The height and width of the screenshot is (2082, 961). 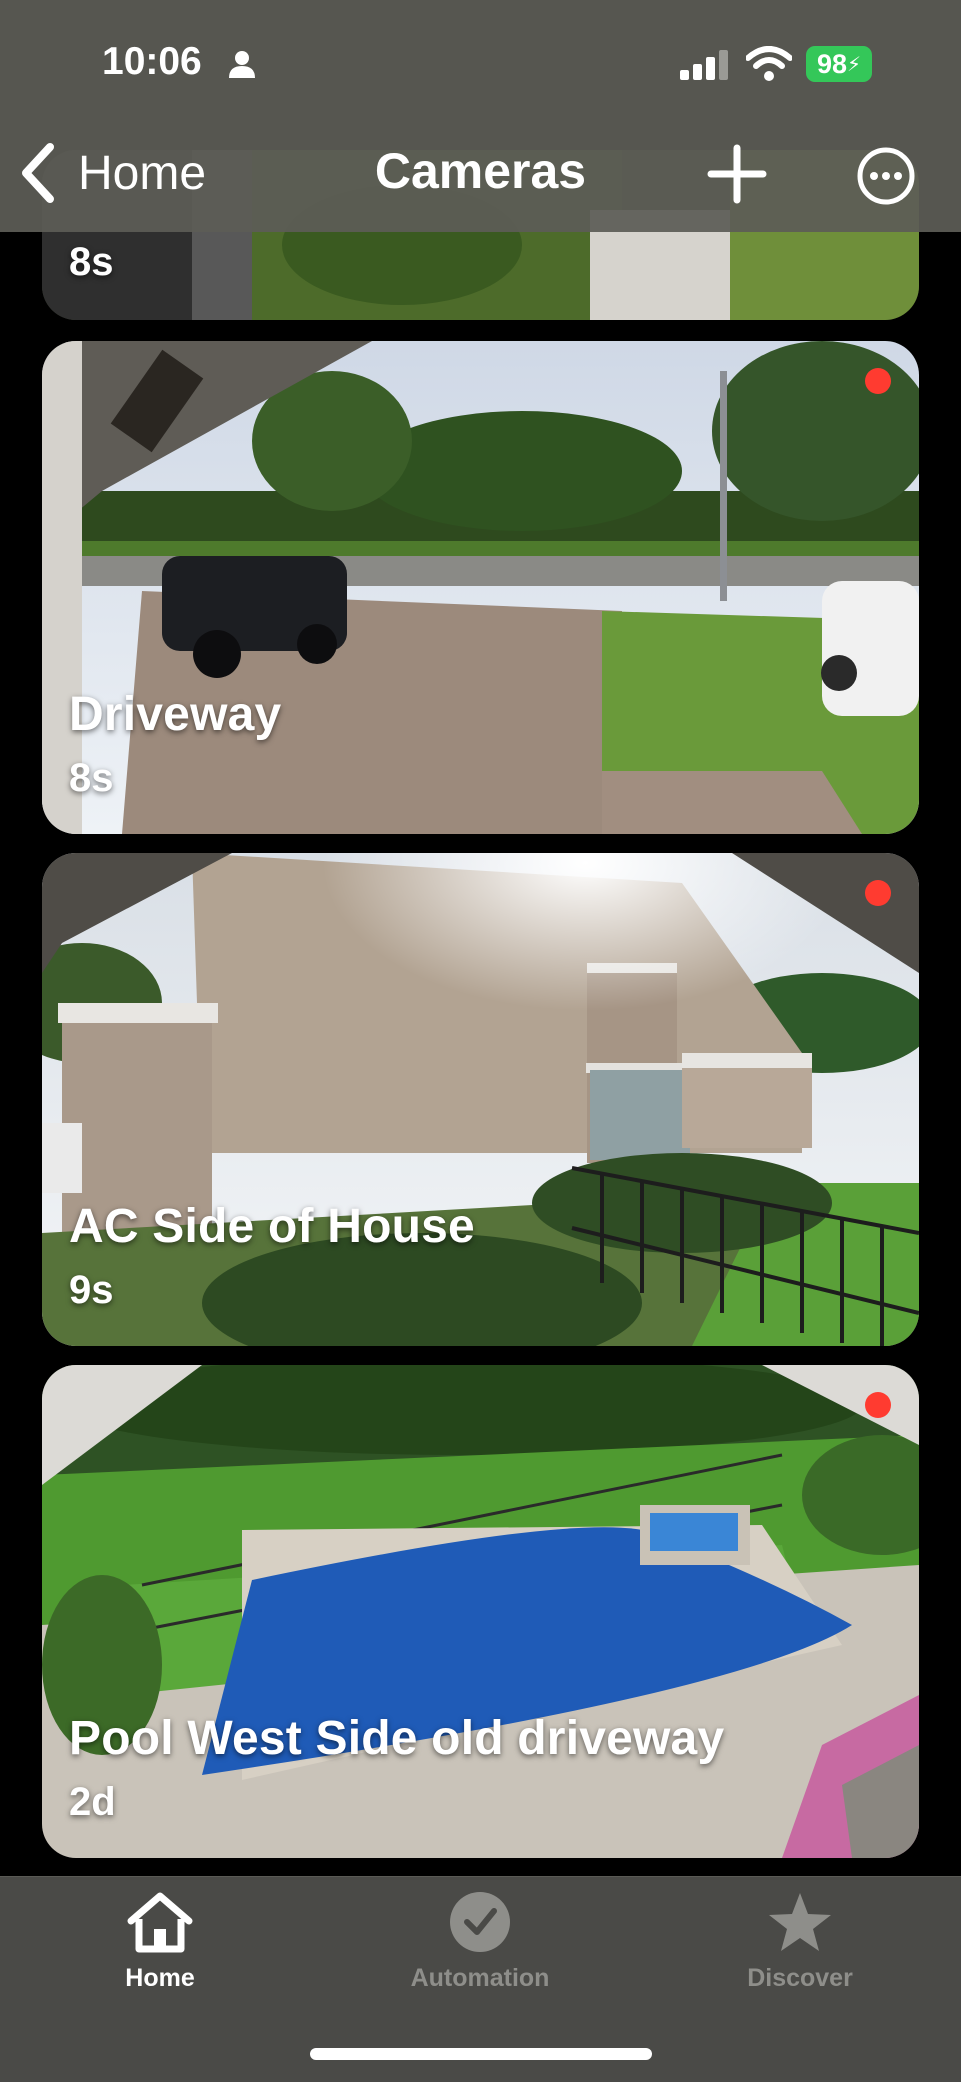 What do you see at coordinates (38, 173) in the screenshot?
I see `chevron-left-icon` at bounding box center [38, 173].